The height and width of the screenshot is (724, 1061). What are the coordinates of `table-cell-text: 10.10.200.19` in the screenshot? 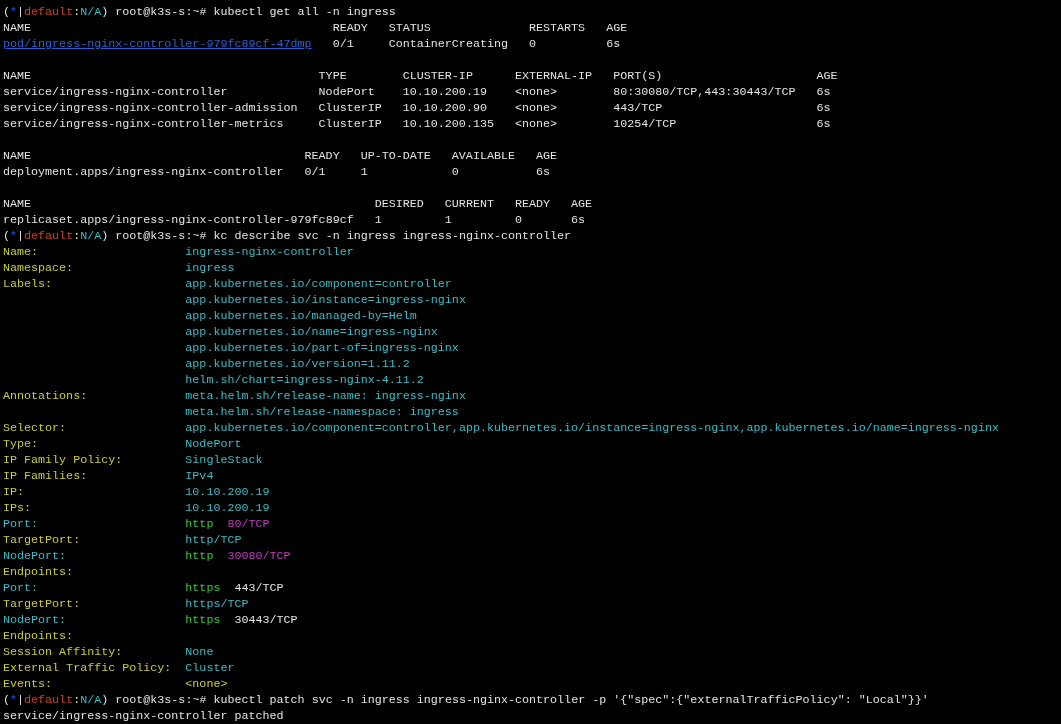 It's located at (445, 92).